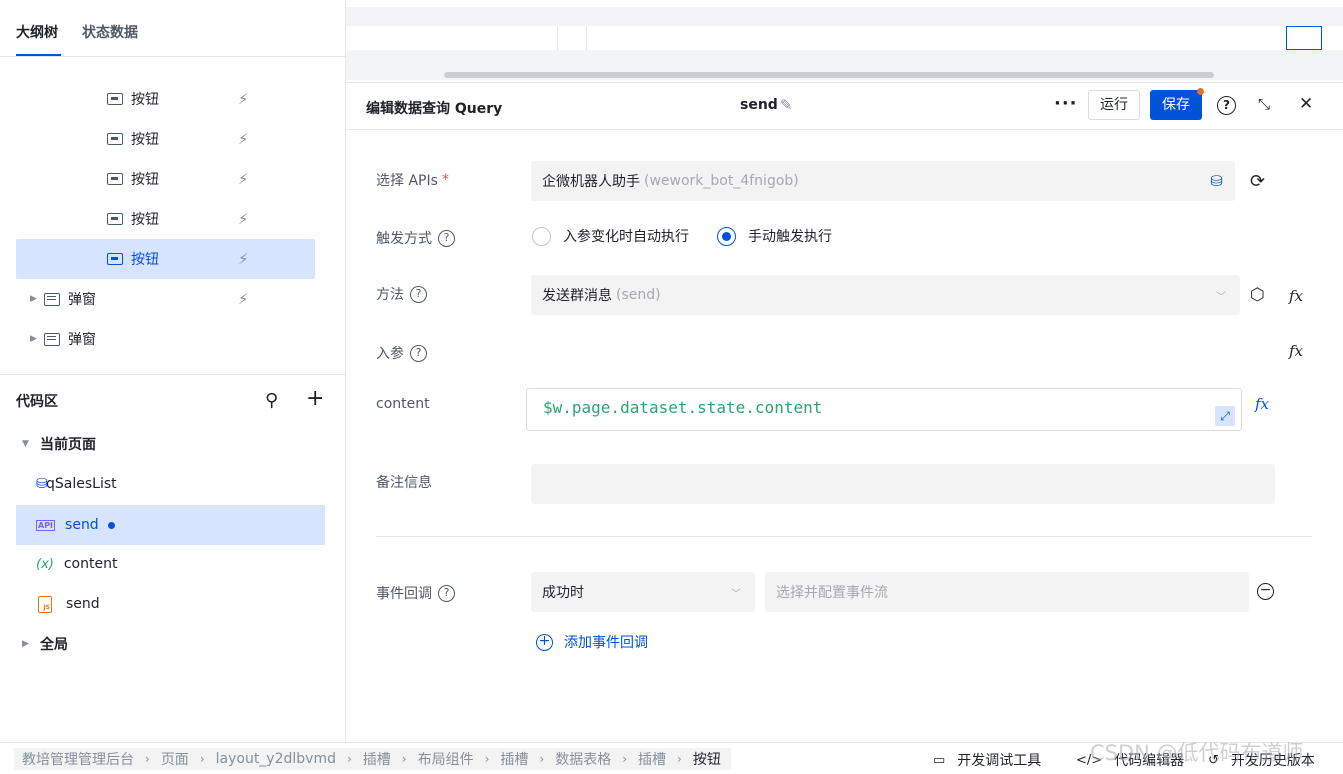  What do you see at coordinates (170, 484) in the screenshot?
I see `code-item-qsaleslist: ⛁ qSalesList` at bounding box center [170, 484].